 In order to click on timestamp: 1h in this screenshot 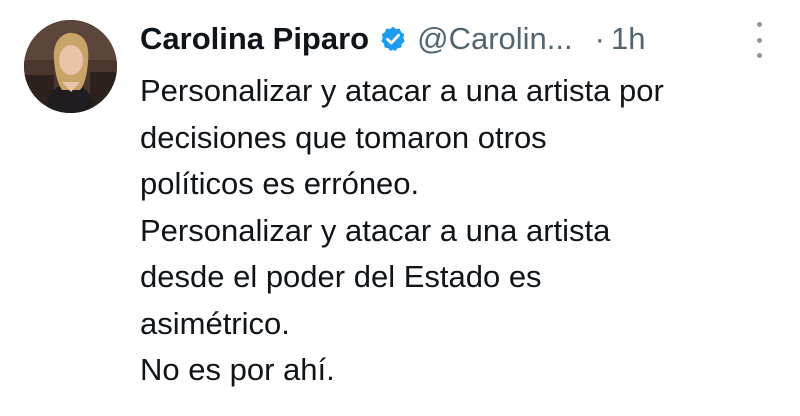, I will do `click(628, 39)`.